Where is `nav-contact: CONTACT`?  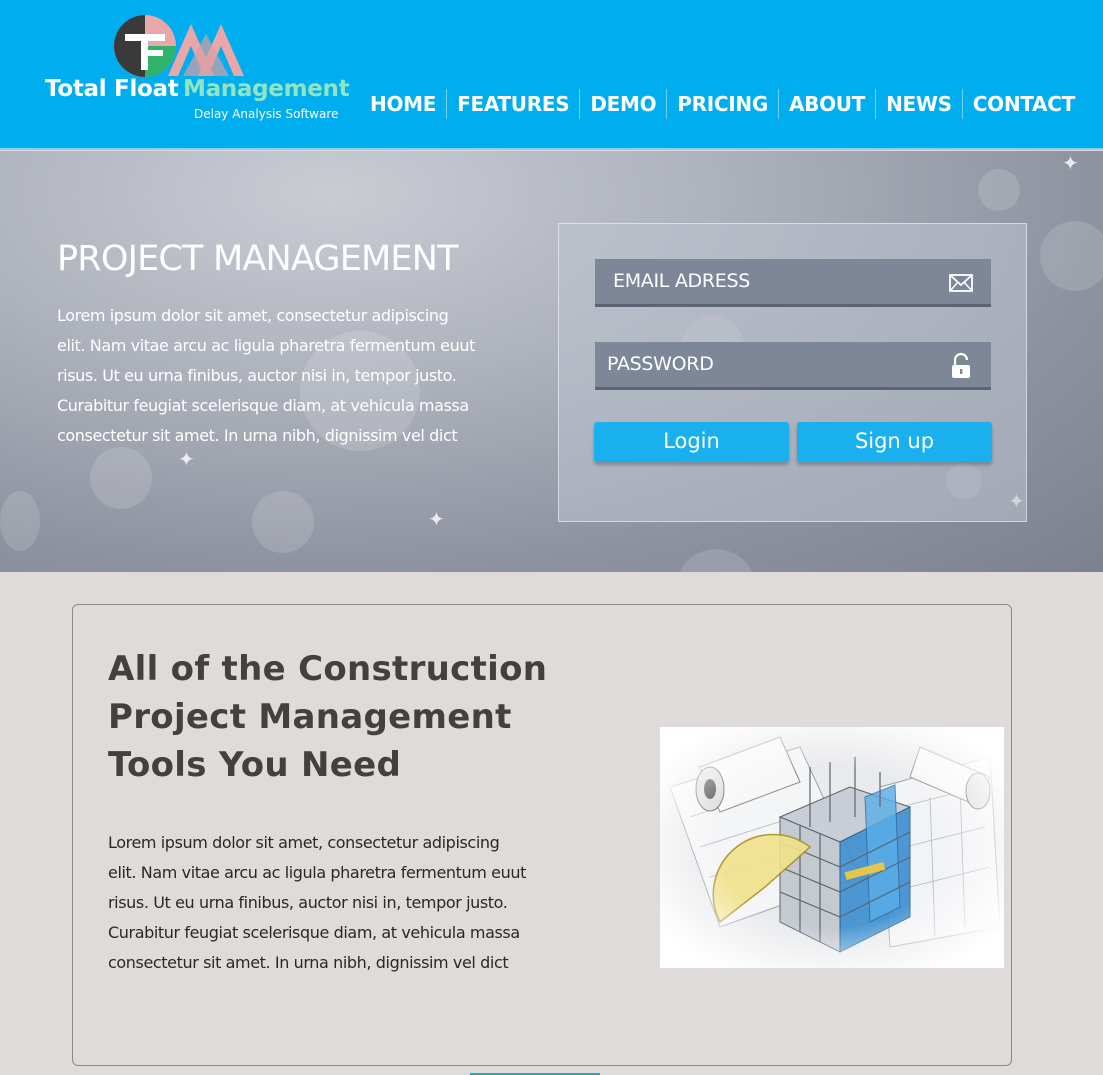 nav-contact: CONTACT is located at coordinates (1024, 104).